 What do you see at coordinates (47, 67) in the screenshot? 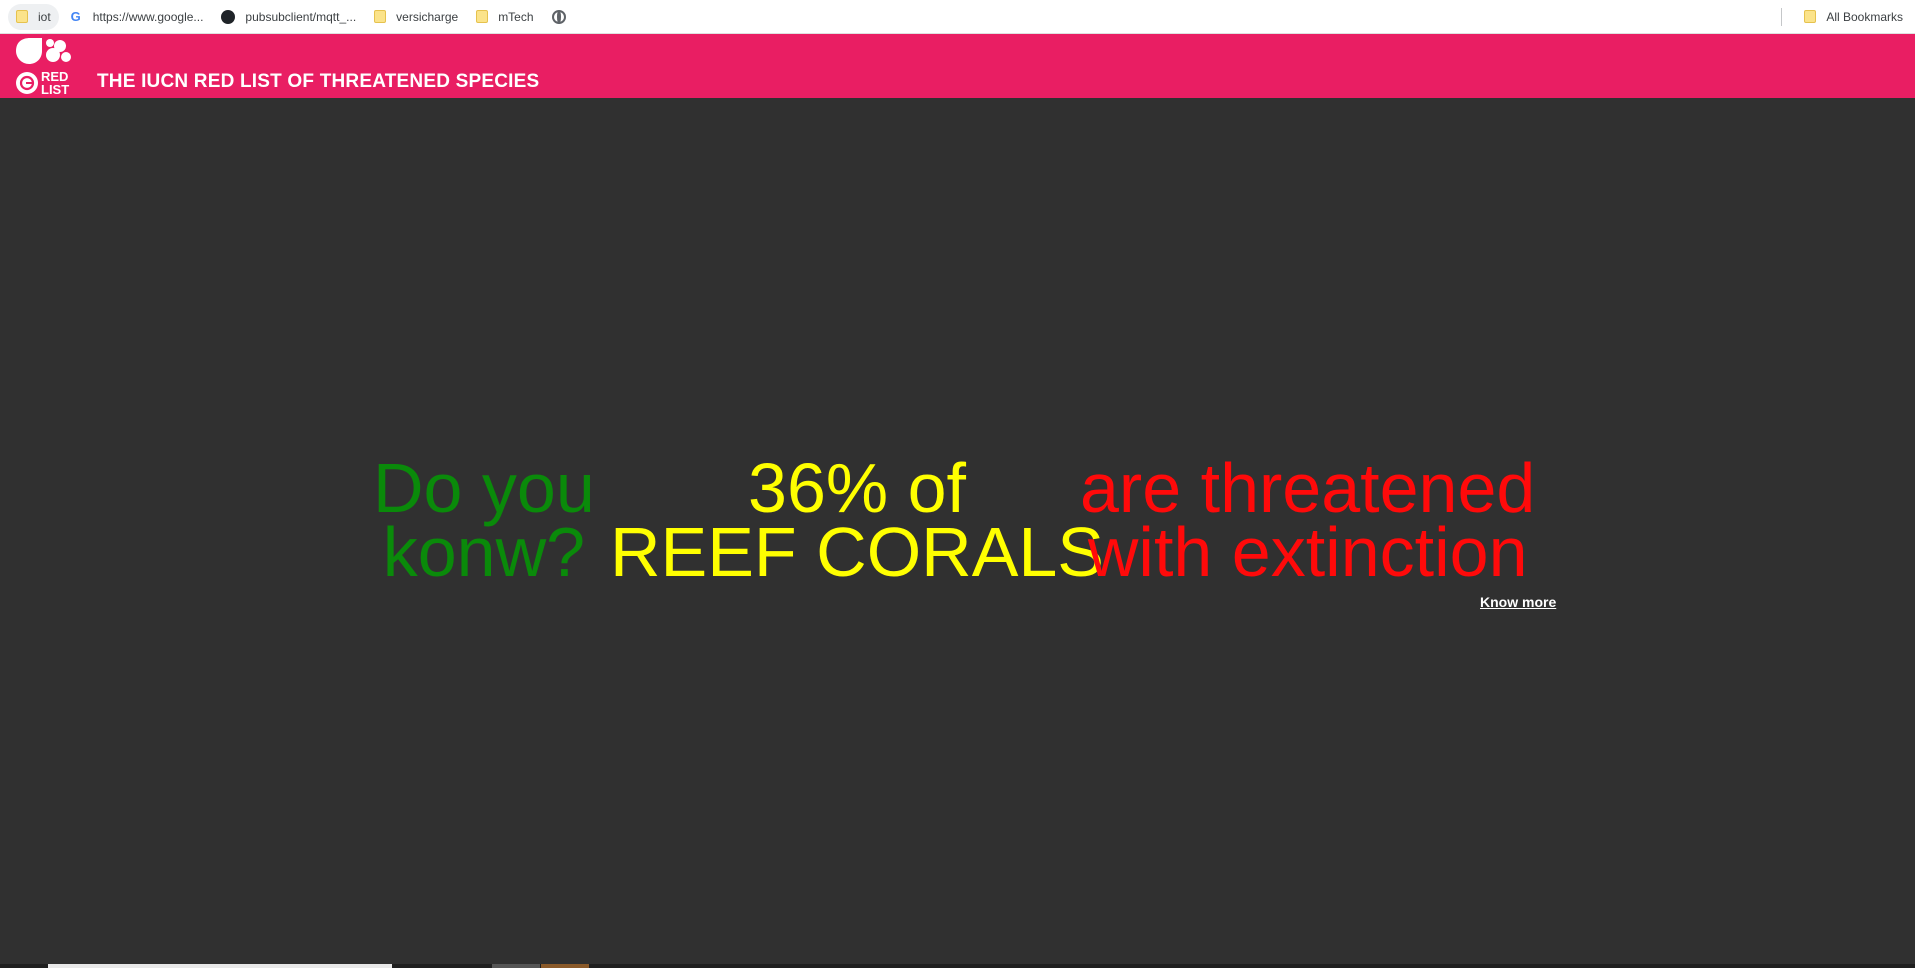
I see `red-list-logo: RED LIST` at bounding box center [47, 67].